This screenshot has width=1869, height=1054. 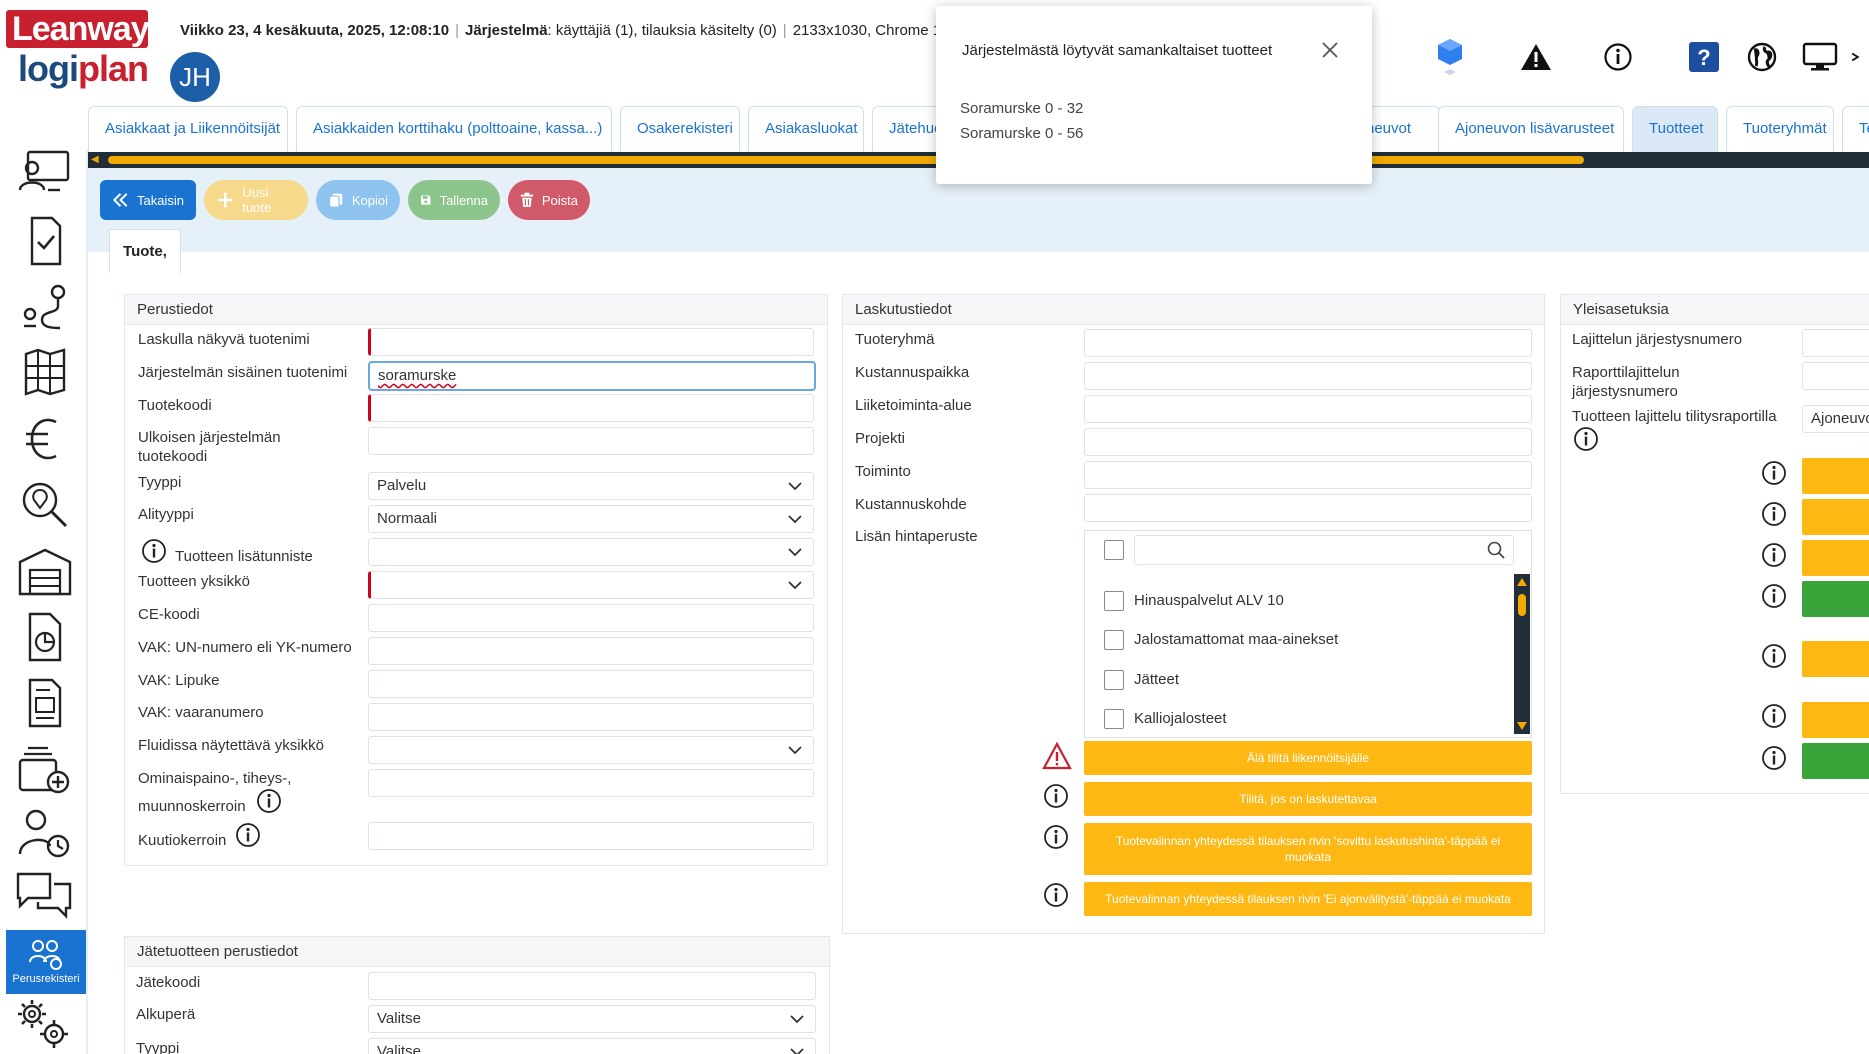 I want to click on hazard-number-input, so click(x=591, y=717).